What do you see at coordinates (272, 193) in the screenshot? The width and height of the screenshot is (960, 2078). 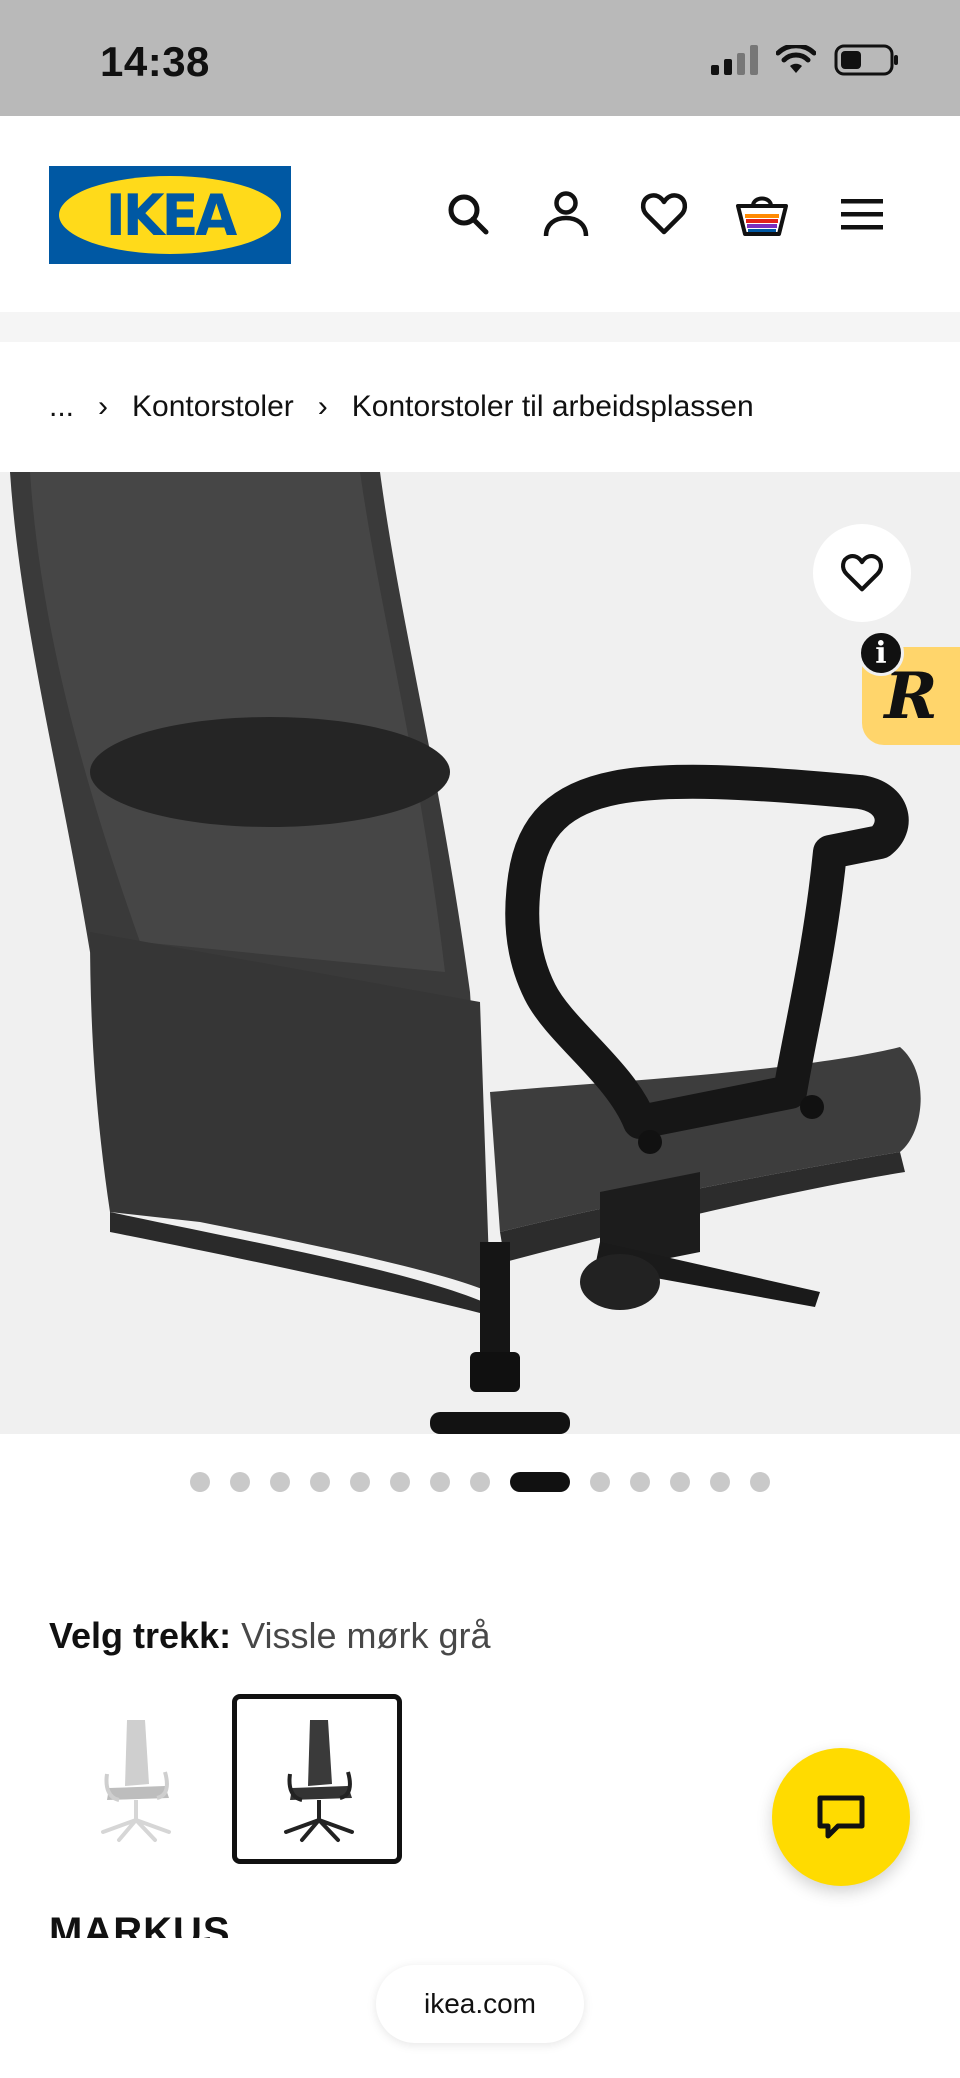 I see `registered-mark: ®` at bounding box center [272, 193].